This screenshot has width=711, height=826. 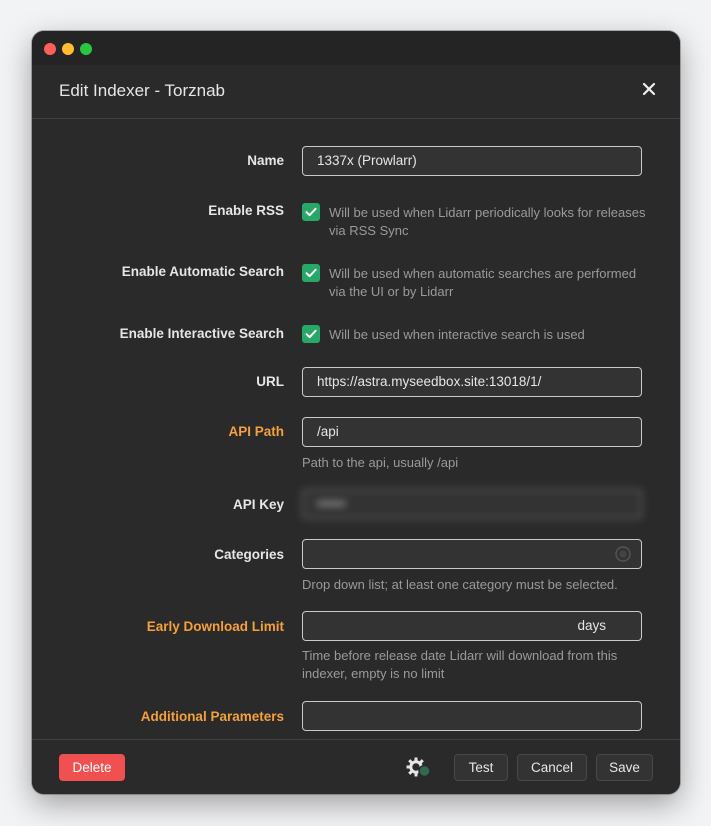 What do you see at coordinates (591, 625) in the screenshot?
I see `early-download-suffix: days` at bounding box center [591, 625].